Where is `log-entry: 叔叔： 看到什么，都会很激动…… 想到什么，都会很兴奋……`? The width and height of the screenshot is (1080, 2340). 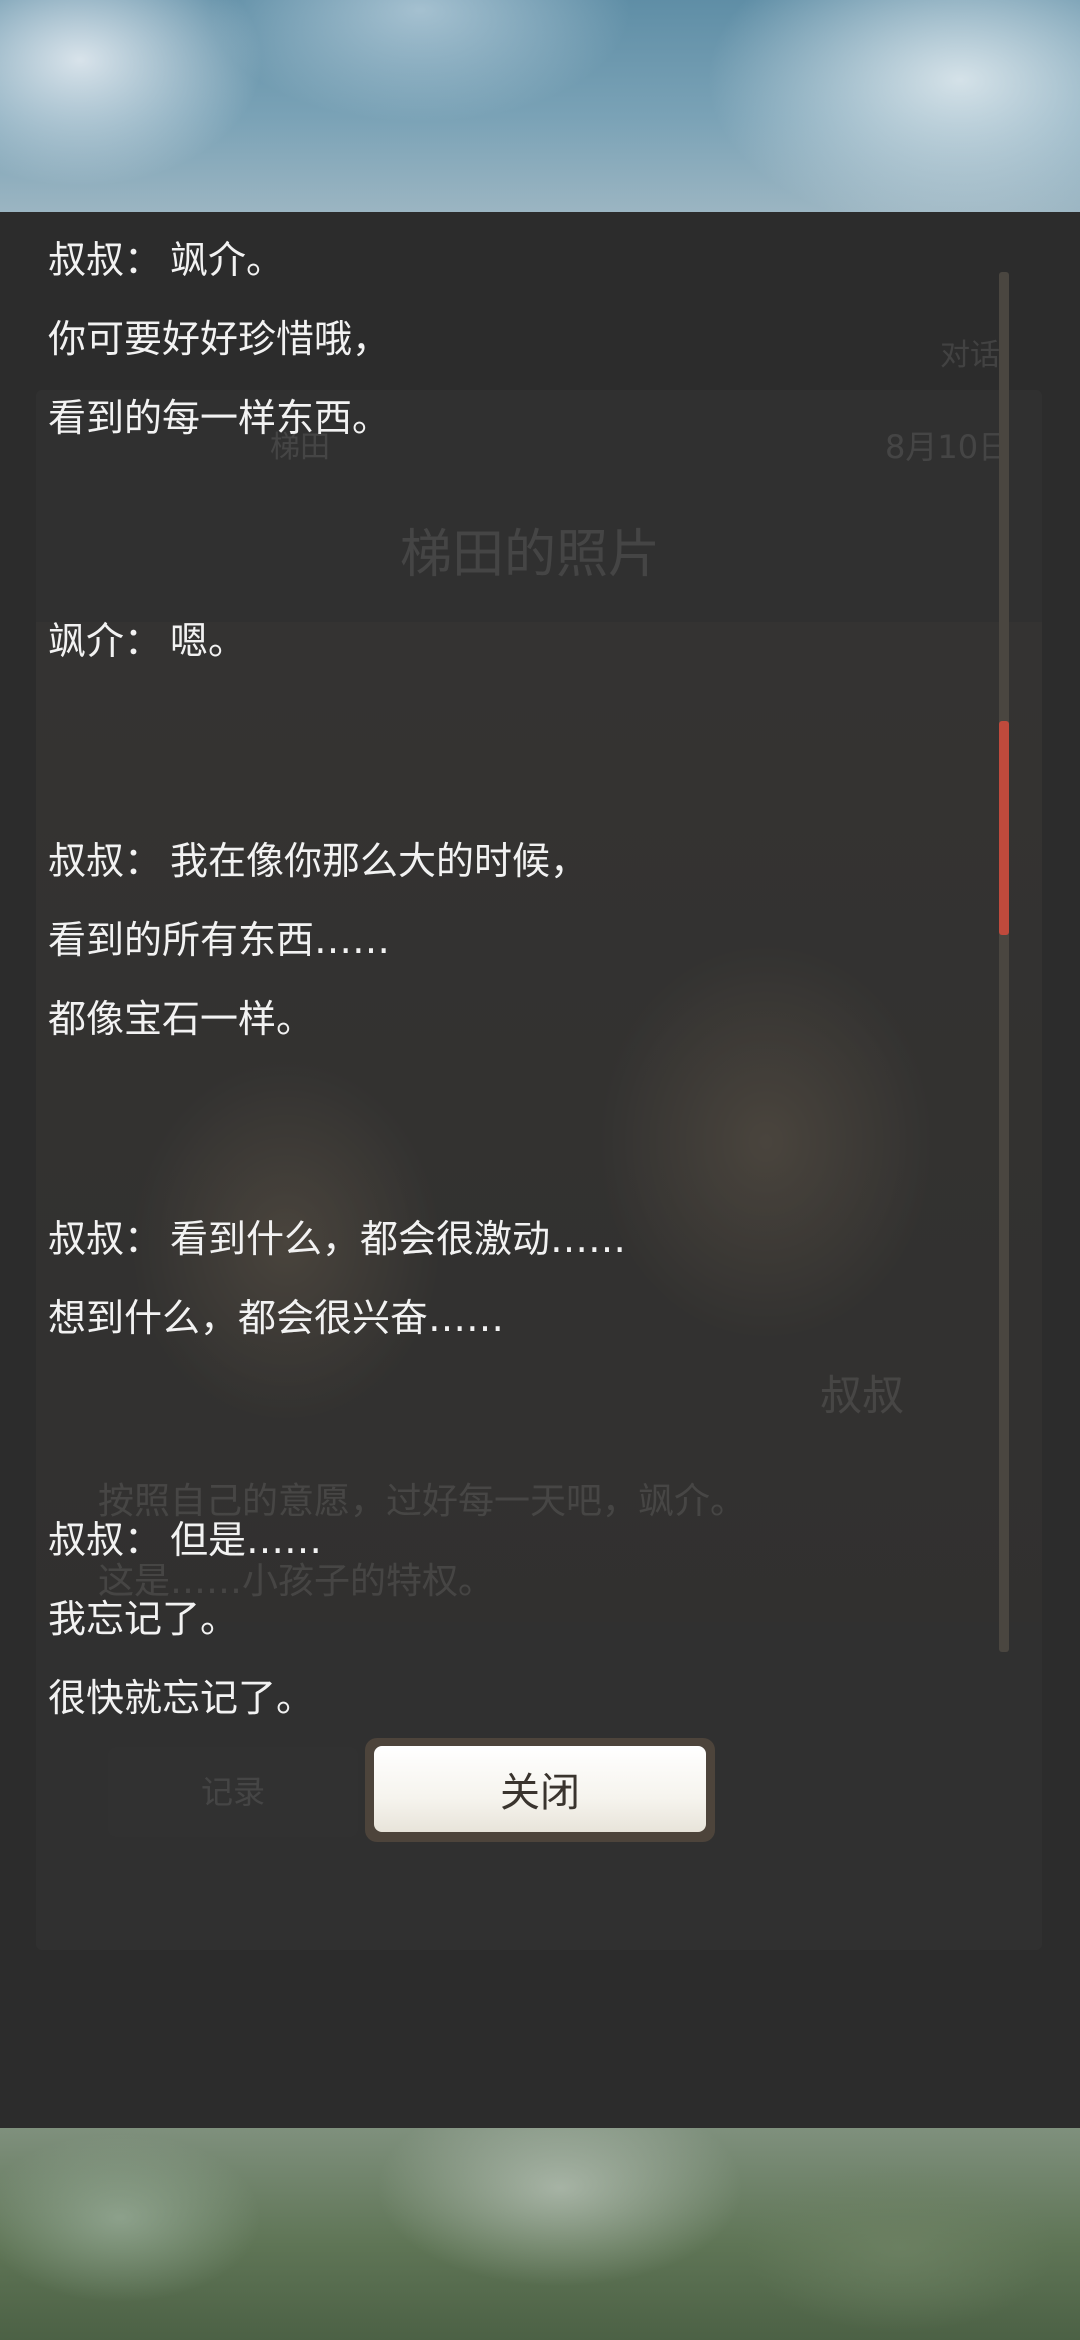
log-entry: 叔叔： 看到什么，都会很激动…… 想到什么，都会很兴奋…… is located at coordinates (337, 1279).